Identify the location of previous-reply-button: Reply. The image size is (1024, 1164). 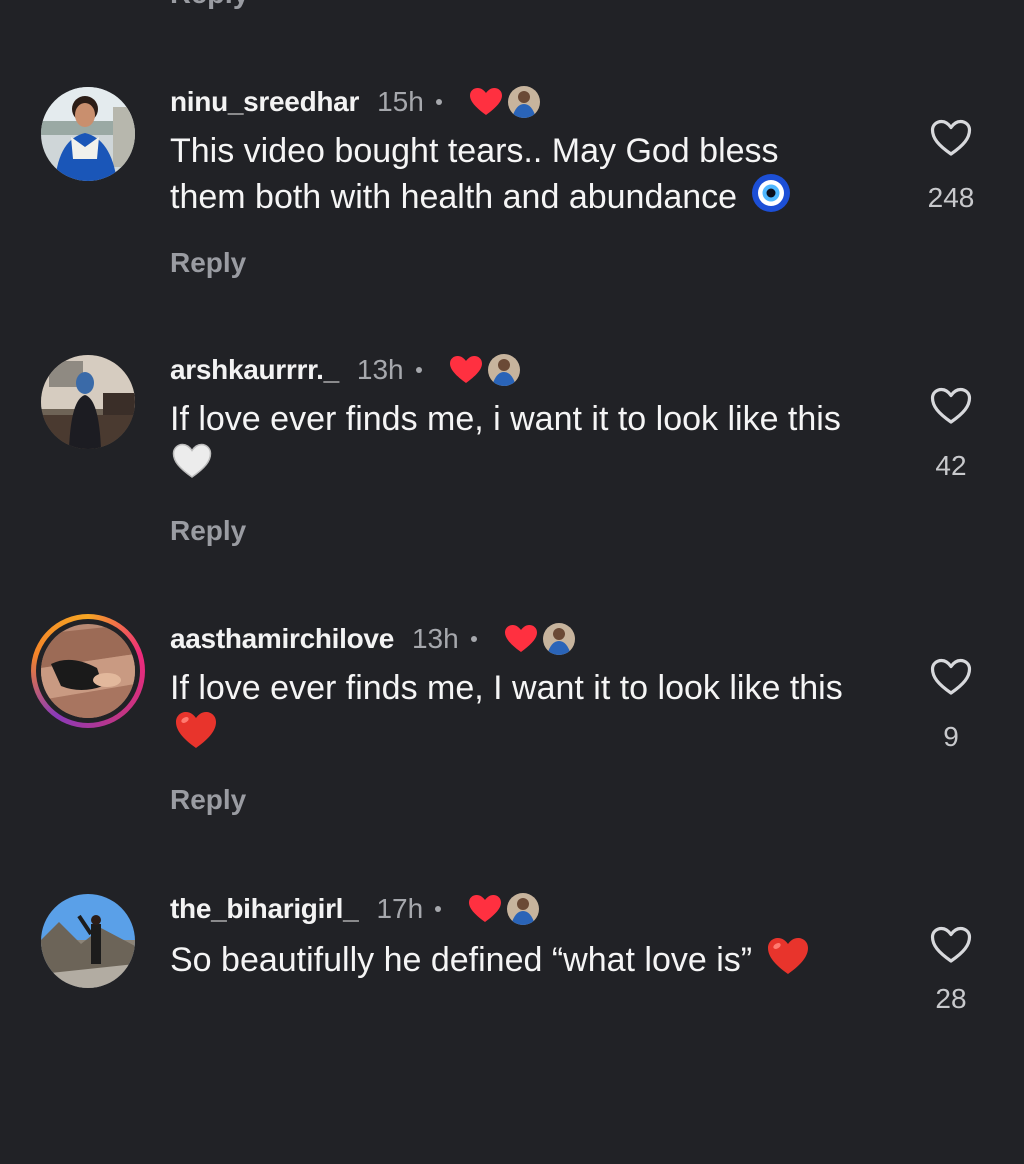
(209, 5).